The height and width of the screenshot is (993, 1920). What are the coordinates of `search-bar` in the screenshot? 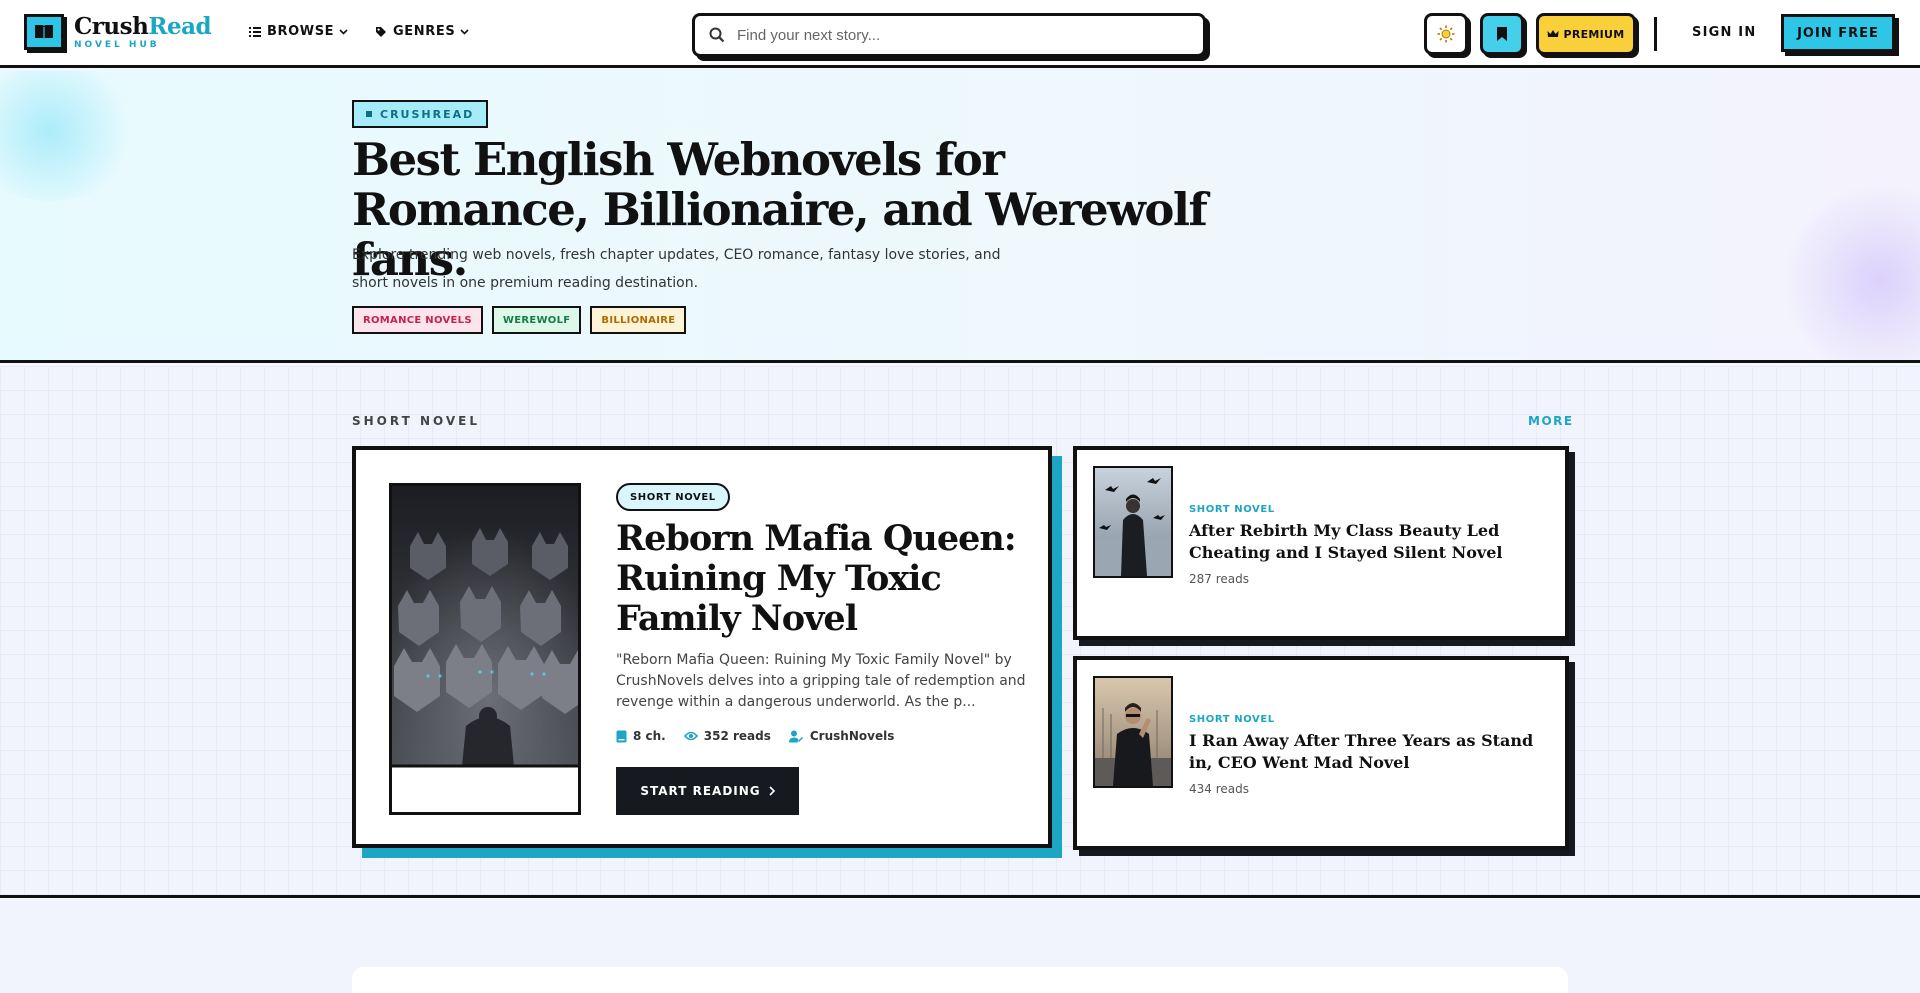 It's located at (949, 35).